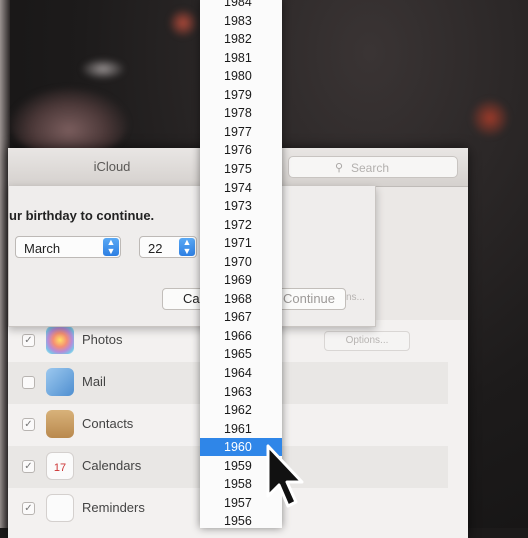 The width and height of the screenshot is (528, 538). Describe the element at coordinates (238, 224) in the screenshot. I see `year-label: 1972` at that location.